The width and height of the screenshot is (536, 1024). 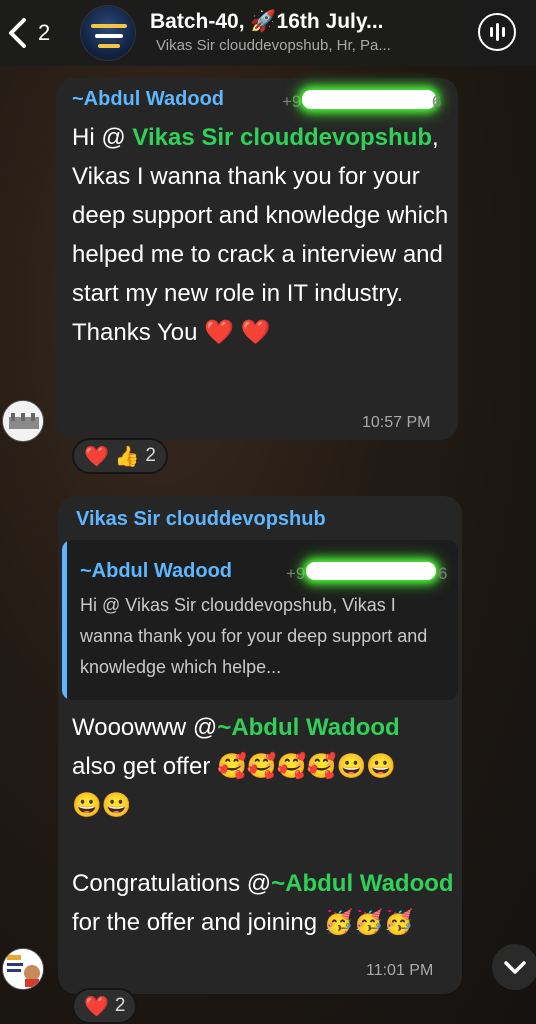 What do you see at coordinates (96, 1006) in the screenshot?
I see `reaction-emojis: ❤️` at bounding box center [96, 1006].